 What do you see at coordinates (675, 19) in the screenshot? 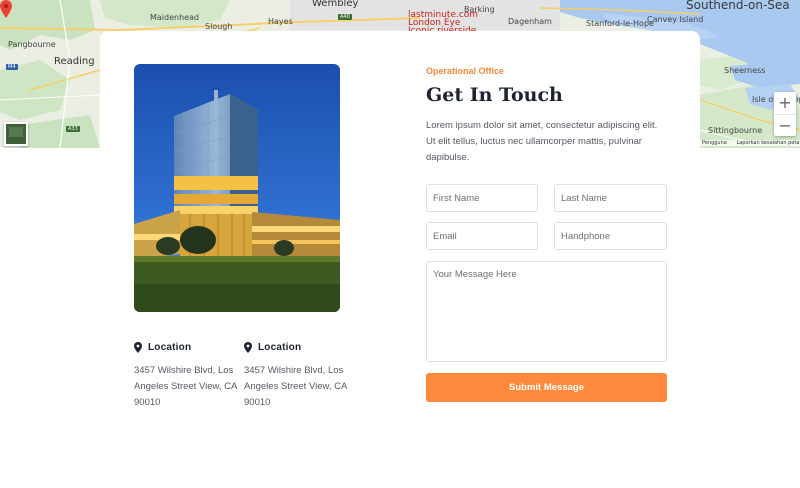
I see `map-label-canvey: Canvey Island` at bounding box center [675, 19].